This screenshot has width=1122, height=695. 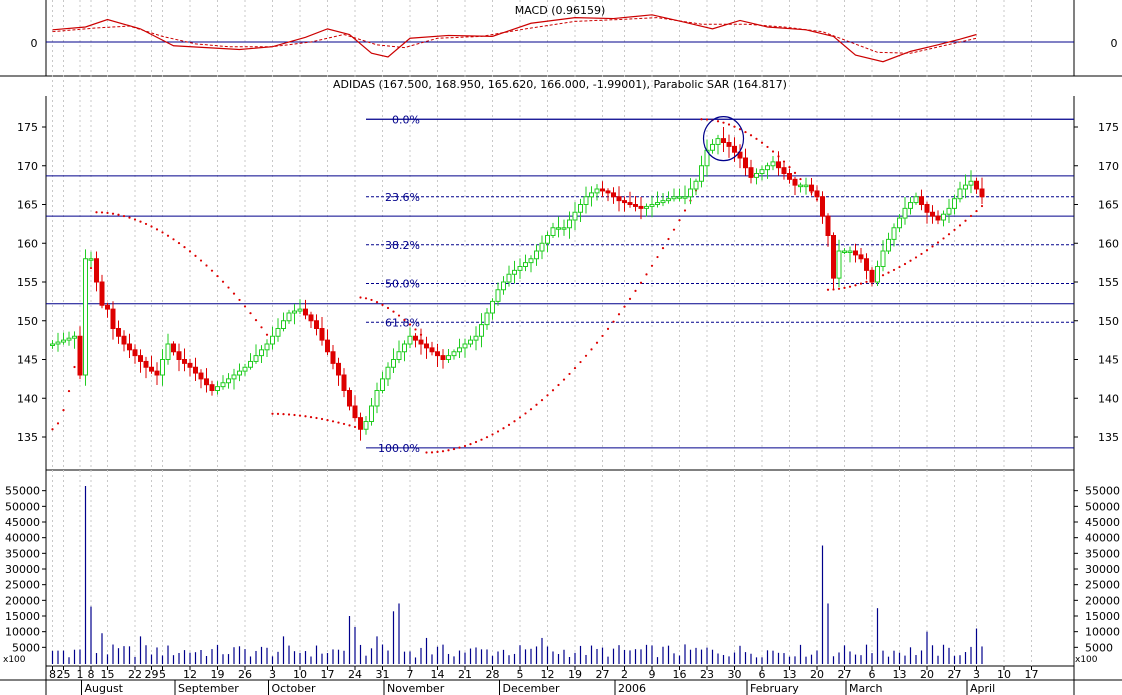 What do you see at coordinates (1102, 569) in the screenshot?
I see `volume-tick-label-right: 30000` at bounding box center [1102, 569].